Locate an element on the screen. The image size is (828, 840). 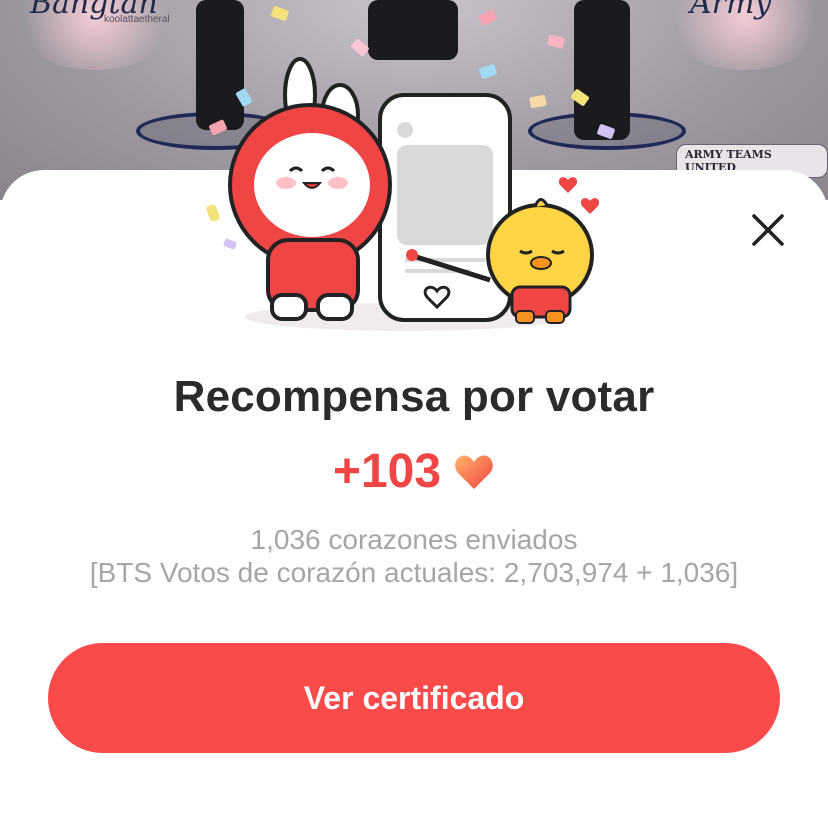
heart-icon is located at coordinates (474, 472).